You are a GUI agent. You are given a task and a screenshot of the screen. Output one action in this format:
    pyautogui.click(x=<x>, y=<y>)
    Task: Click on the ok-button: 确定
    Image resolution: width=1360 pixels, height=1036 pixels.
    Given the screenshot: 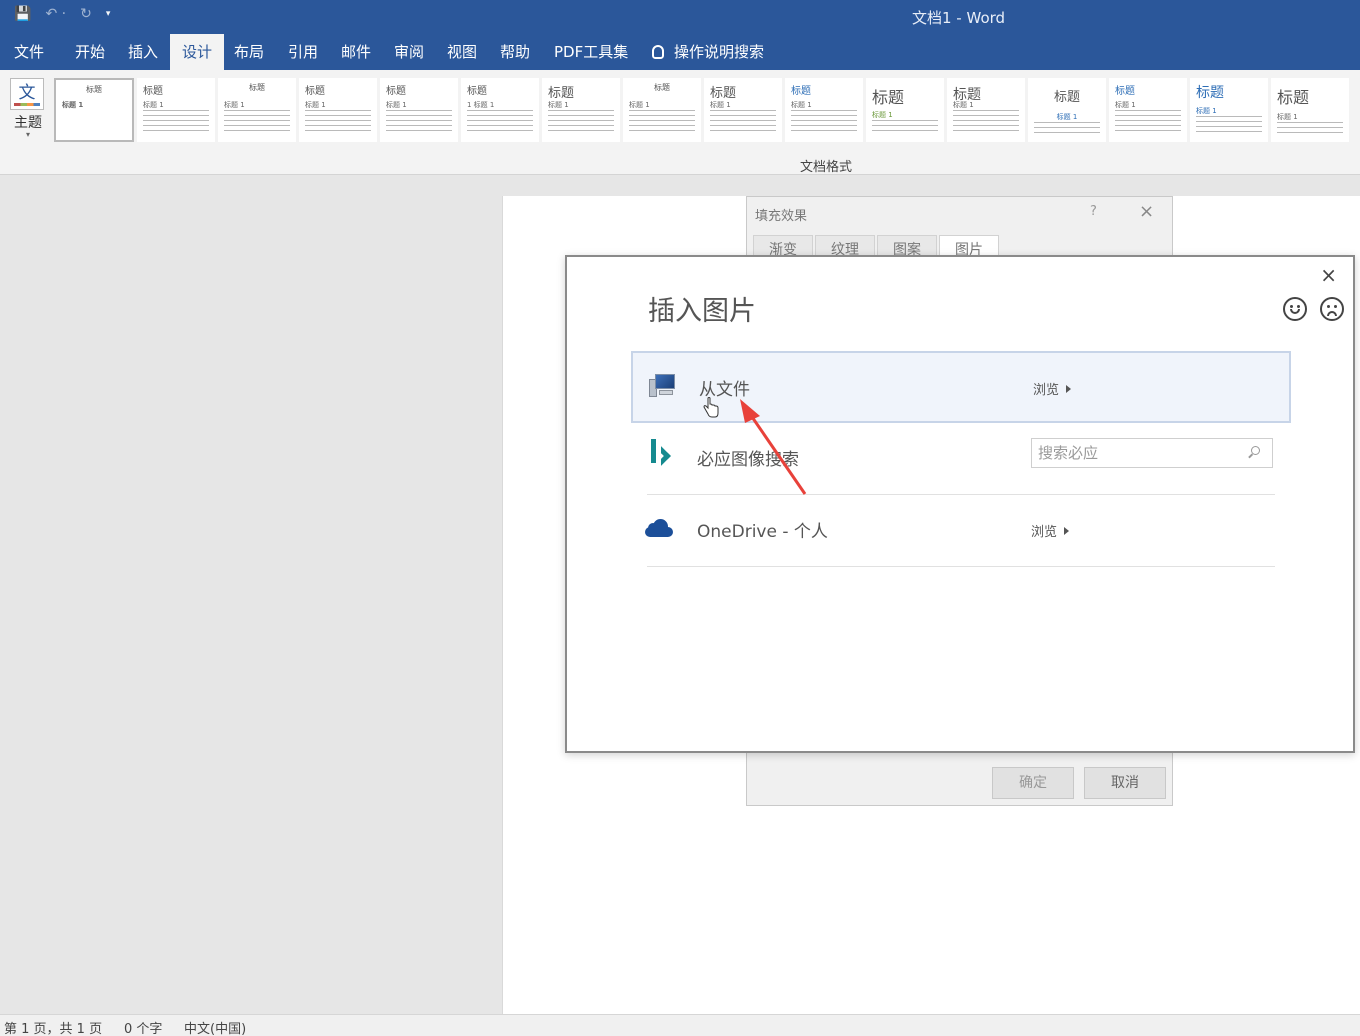 What is the action you would take?
    pyautogui.click(x=1033, y=783)
    